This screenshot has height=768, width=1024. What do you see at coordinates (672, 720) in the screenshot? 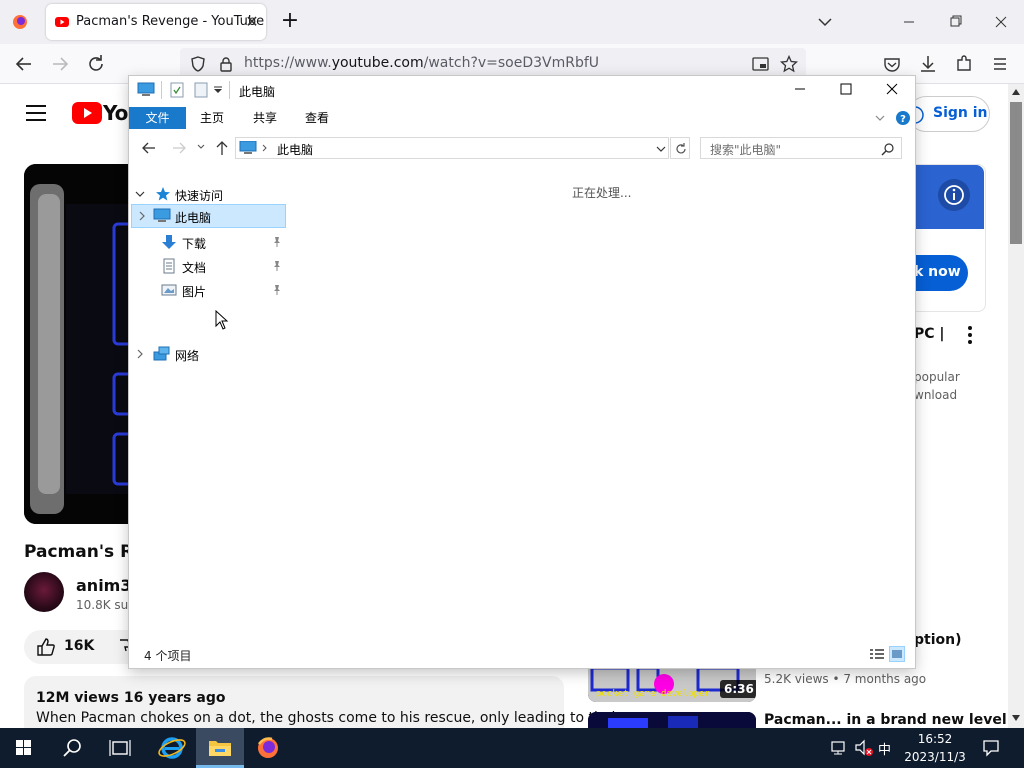
I see `recommended-video-thumbnail` at bounding box center [672, 720].